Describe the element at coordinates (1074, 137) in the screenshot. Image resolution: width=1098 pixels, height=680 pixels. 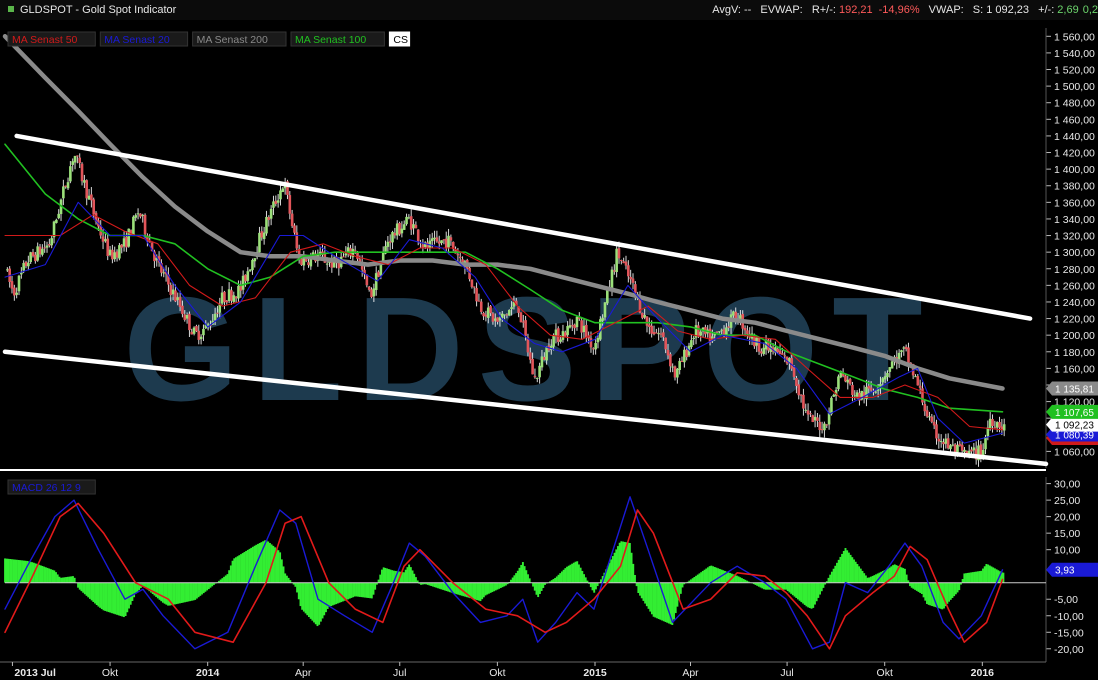
I see `price-tick-label: 1 440,00` at that location.